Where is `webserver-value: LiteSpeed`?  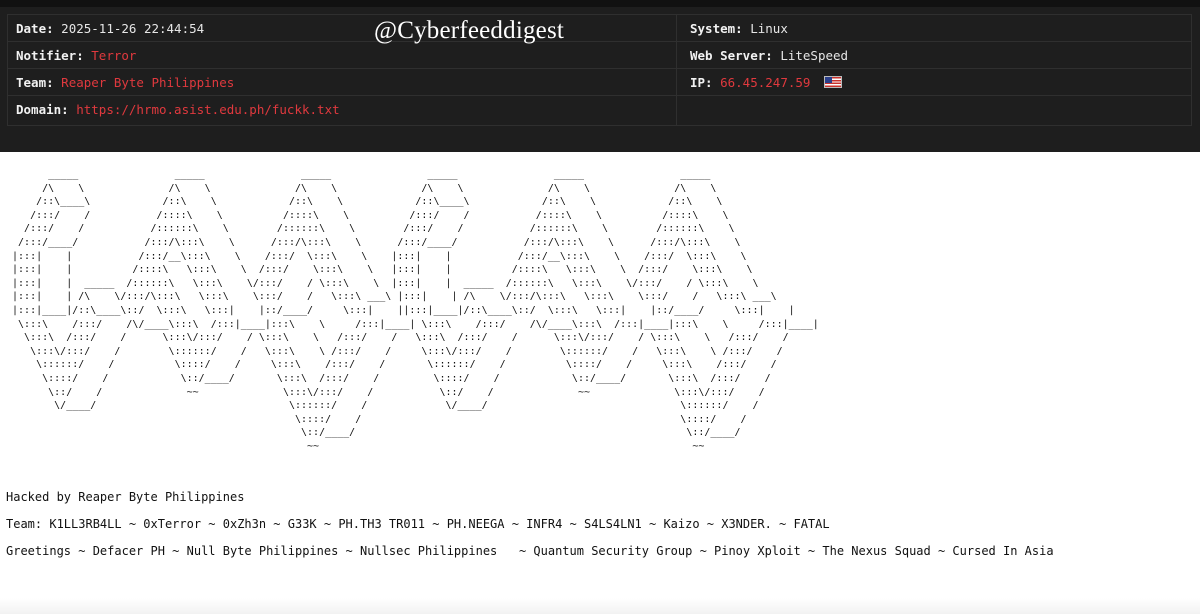
webserver-value: LiteSpeed is located at coordinates (814, 55).